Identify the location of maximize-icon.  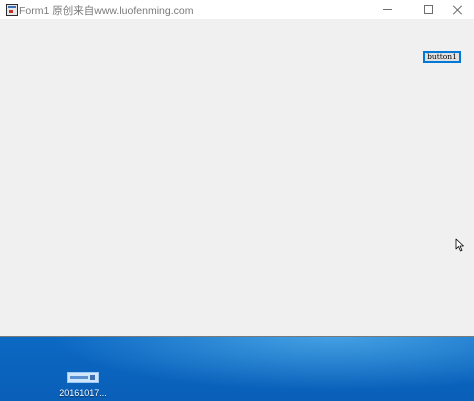
(428, 9).